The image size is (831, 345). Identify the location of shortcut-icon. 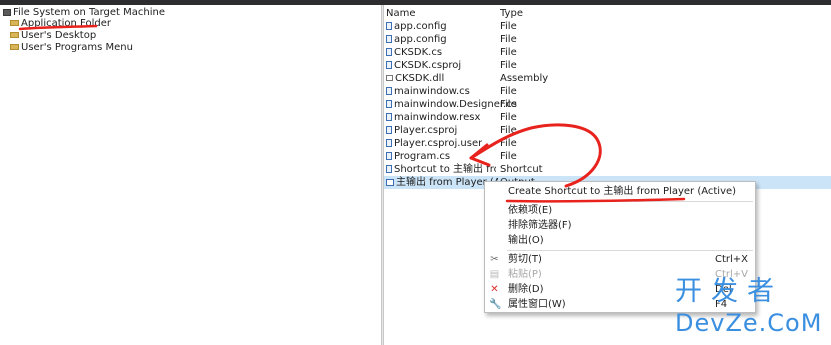
(389, 169).